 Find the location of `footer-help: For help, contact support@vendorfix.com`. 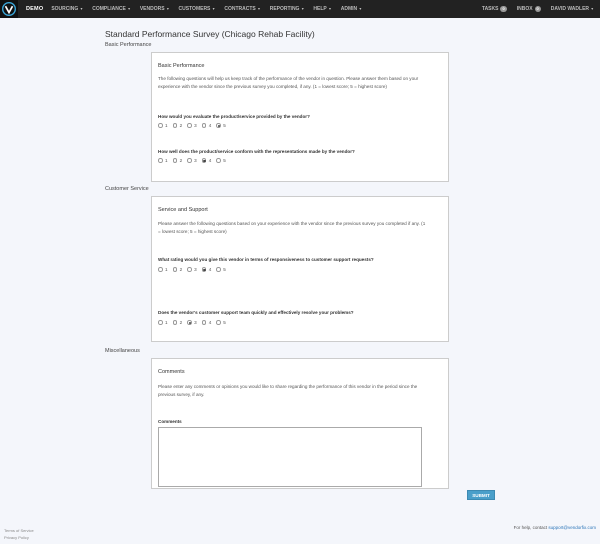

footer-help: For help, contact support@vendorfix.com is located at coordinates (555, 527).